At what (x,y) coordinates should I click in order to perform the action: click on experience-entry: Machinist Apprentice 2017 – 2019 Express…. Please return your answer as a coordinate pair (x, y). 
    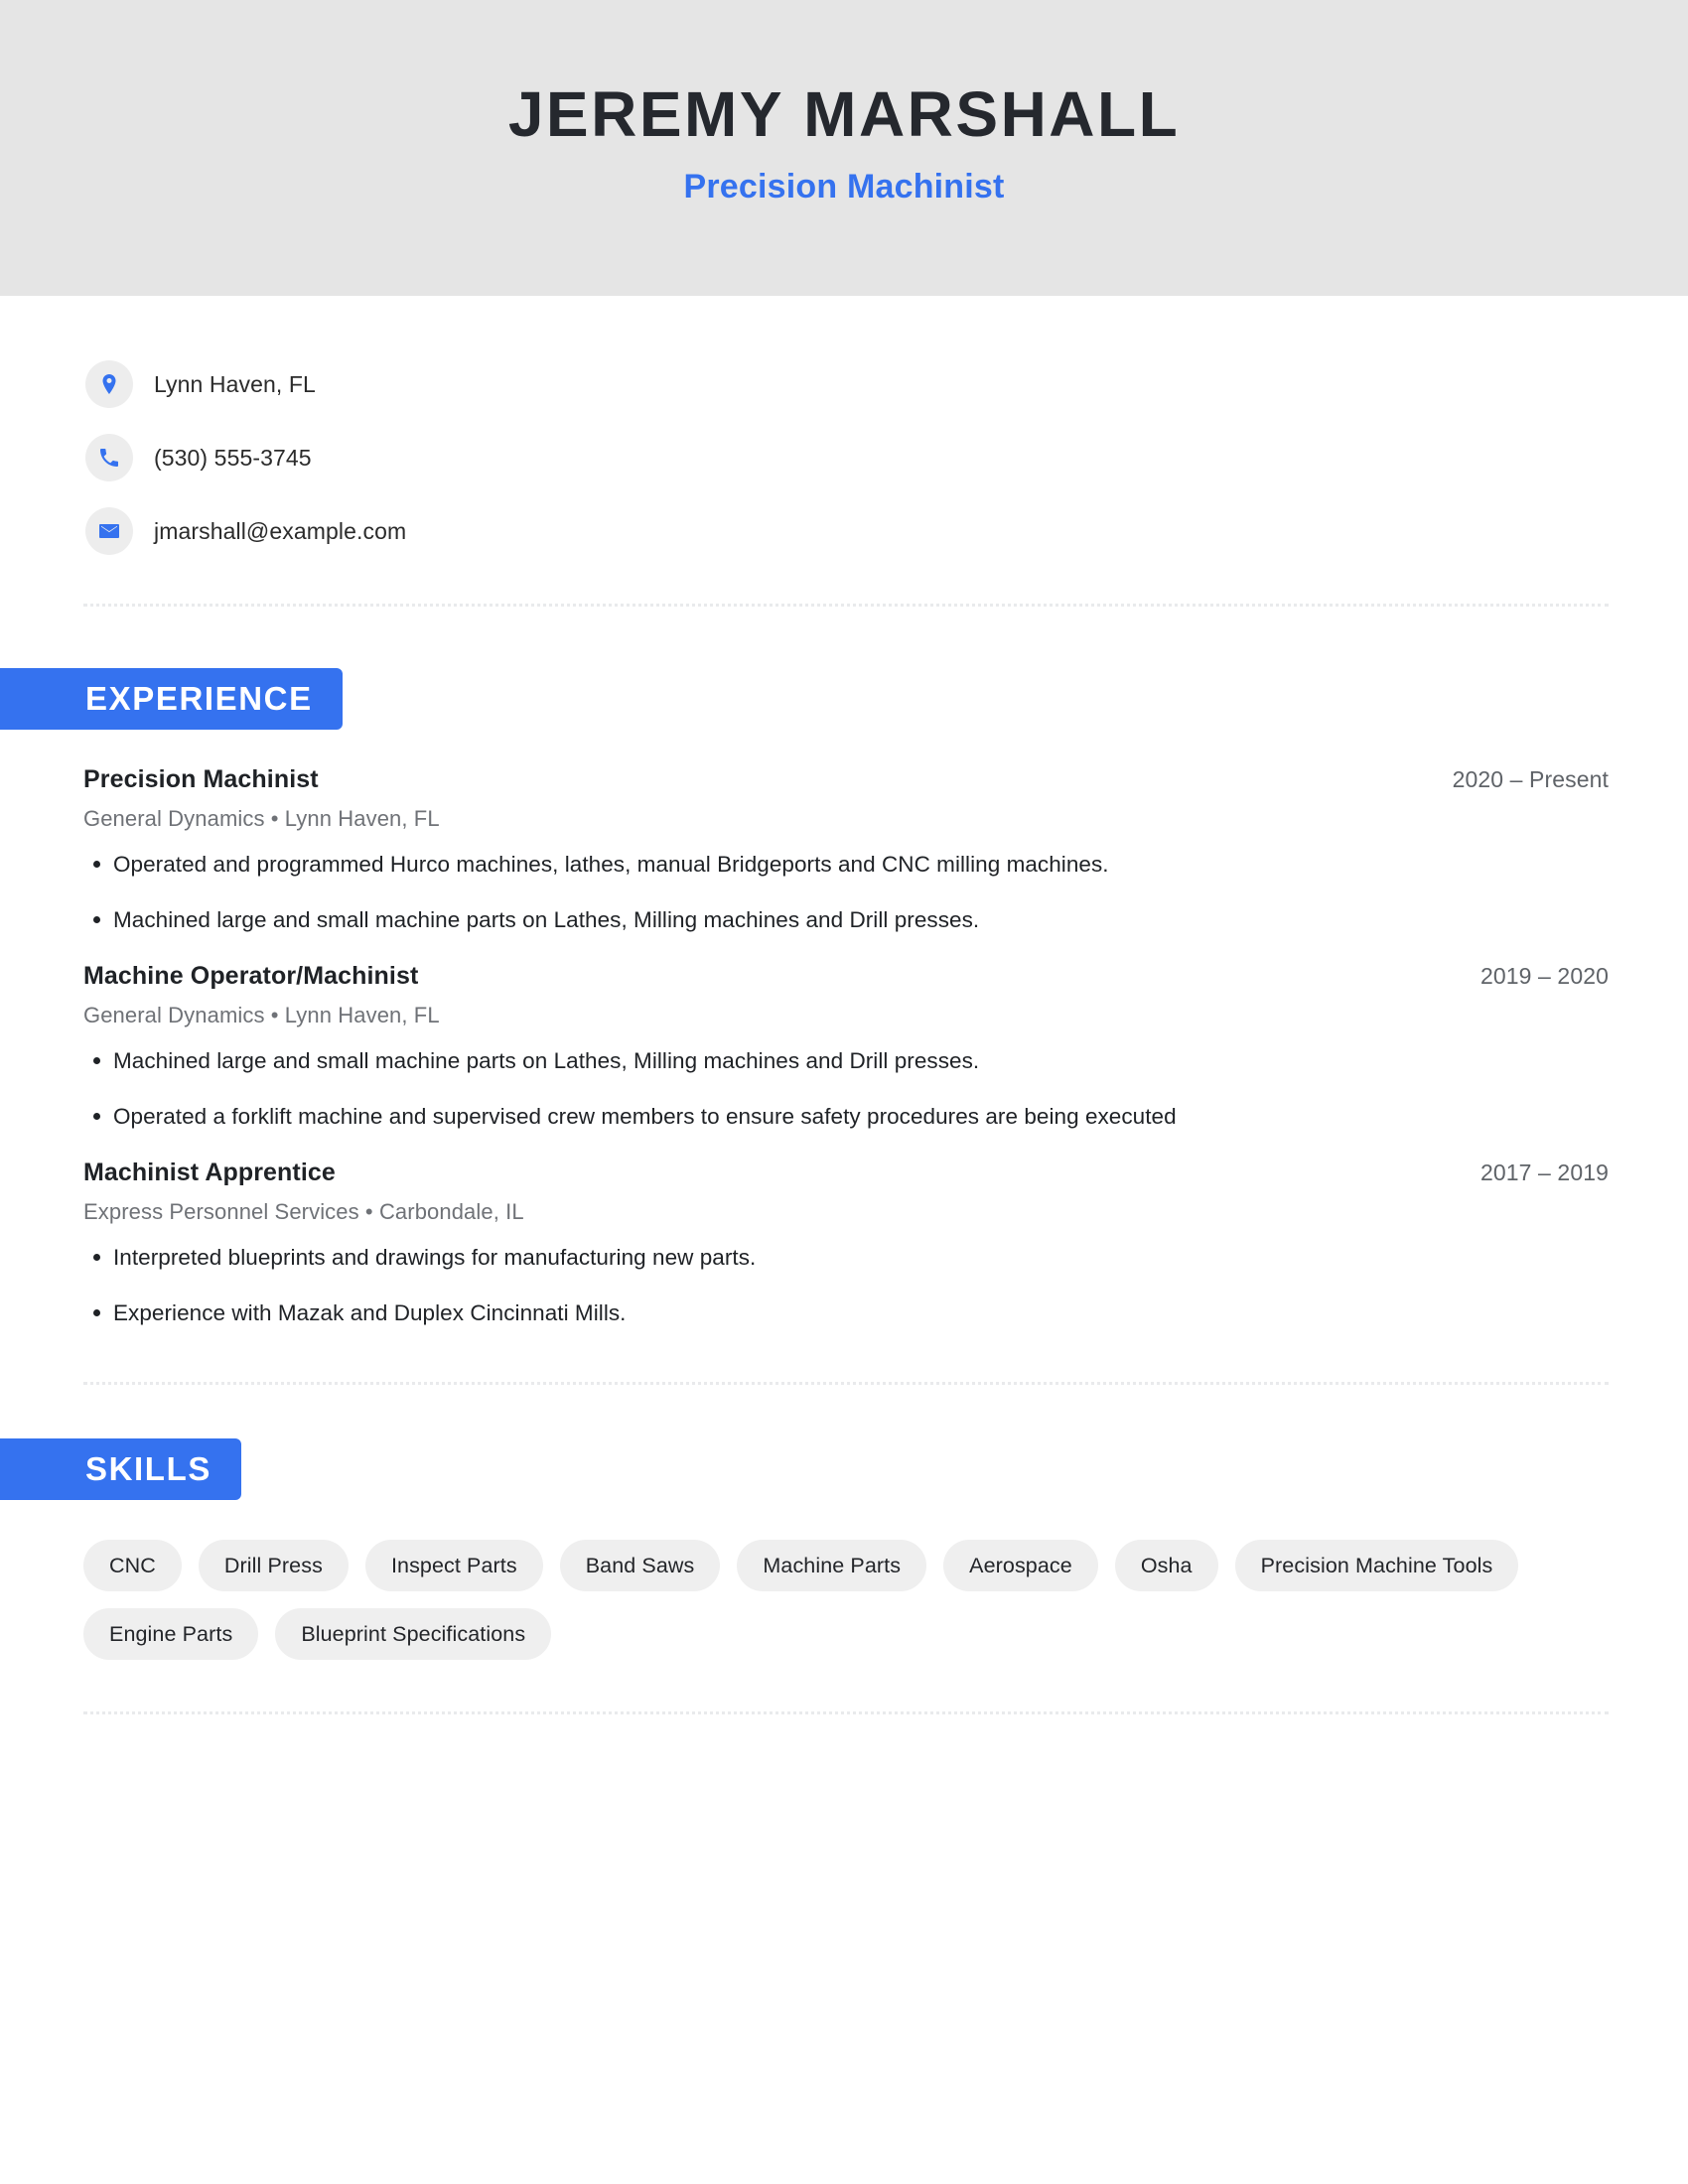
    Looking at the image, I should click on (846, 1244).